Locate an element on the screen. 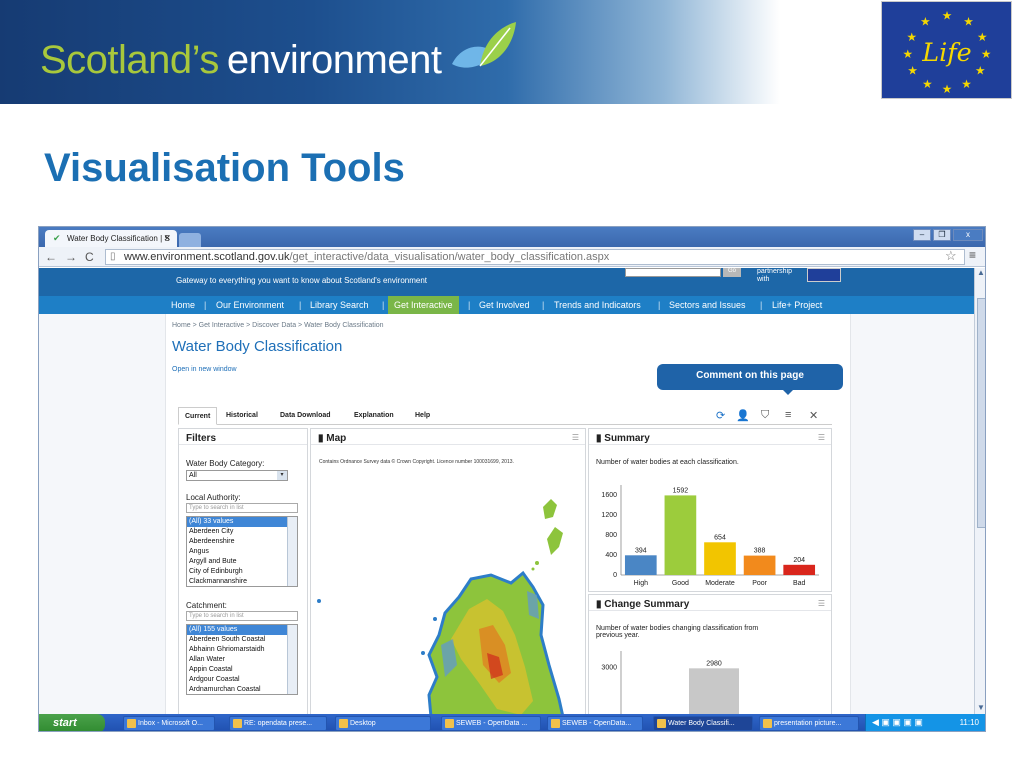 Image resolution: width=1024 pixels, height=768 pixels. reload-icon: C is located at coordinates (89, 257).